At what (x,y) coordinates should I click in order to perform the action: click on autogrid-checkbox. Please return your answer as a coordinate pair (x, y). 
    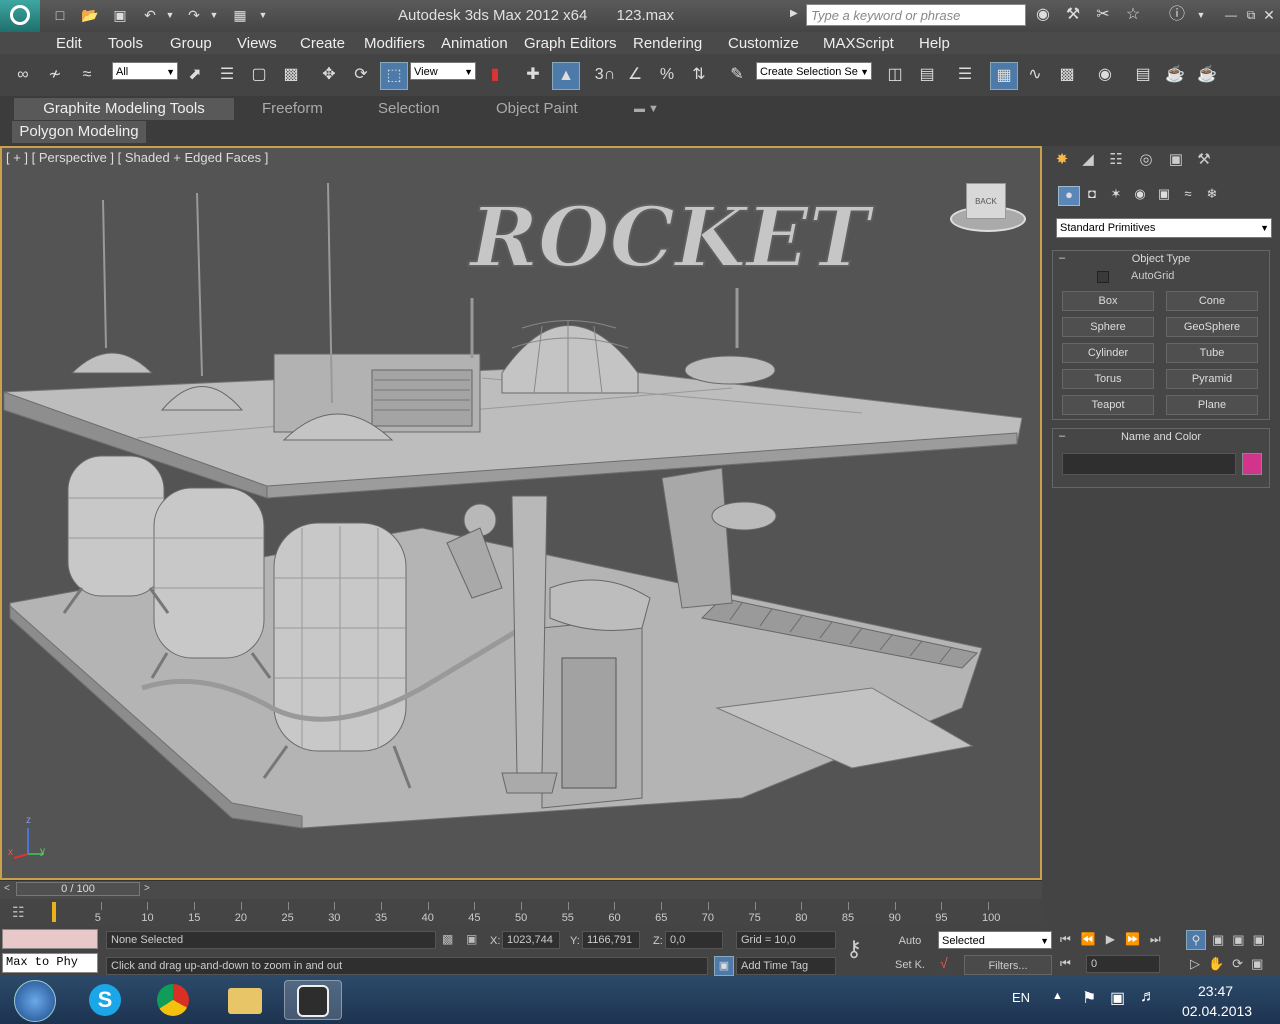
    Looking at the image, I should click on (1103, 277).